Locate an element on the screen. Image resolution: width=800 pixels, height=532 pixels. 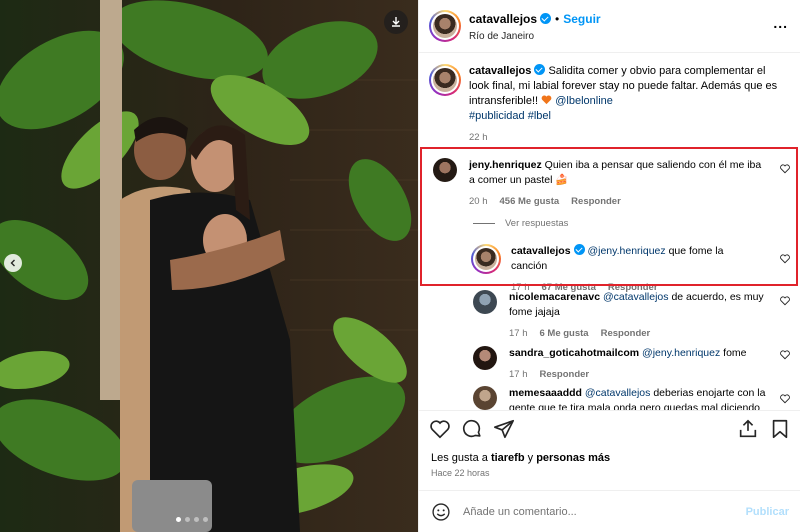
highlight-annotation is located at coordinates (609, 216).